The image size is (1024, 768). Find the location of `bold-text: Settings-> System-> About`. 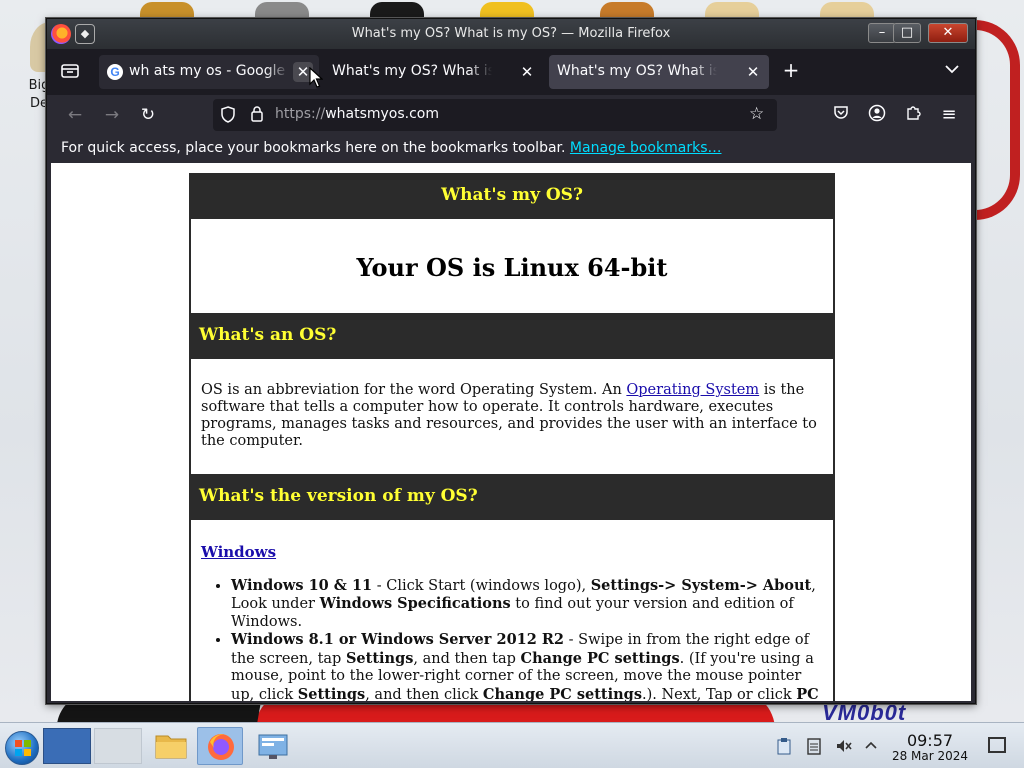

bold-text: Settings-> System-> About is located at coordinates (701, 585).